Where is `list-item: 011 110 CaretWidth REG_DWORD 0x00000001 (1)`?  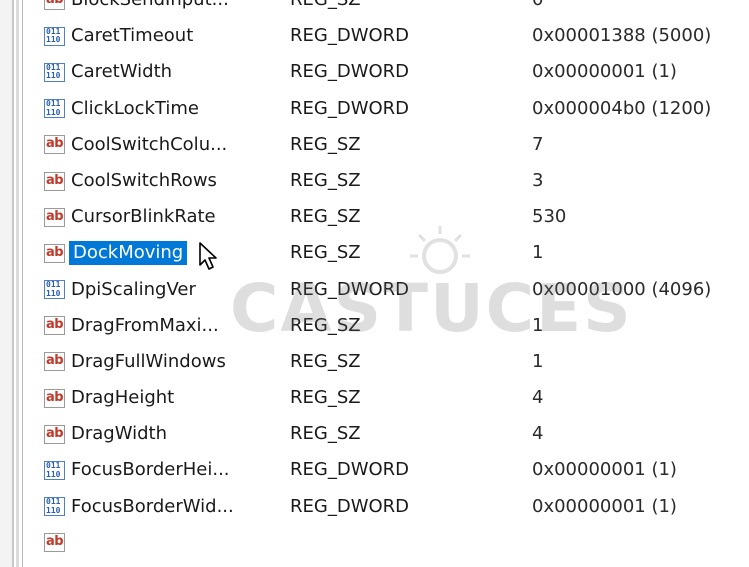 list-item: 011 110 CaretWidth REG_DWORD 0x00000001 (1) is located at coordinates (391, 72).